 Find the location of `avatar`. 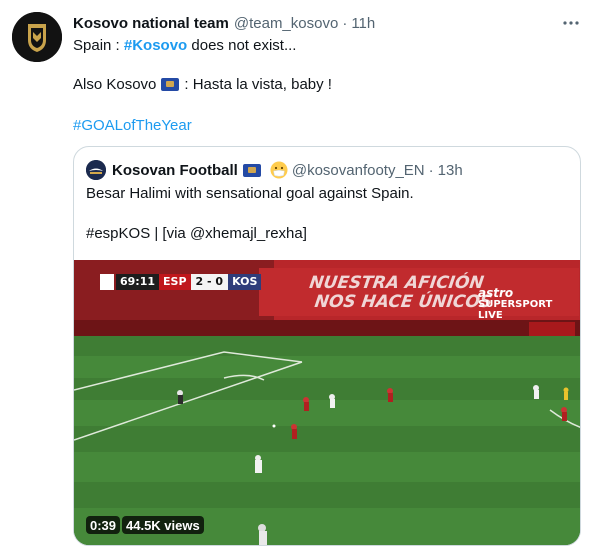

avatar is located at coordinates (37, 37).